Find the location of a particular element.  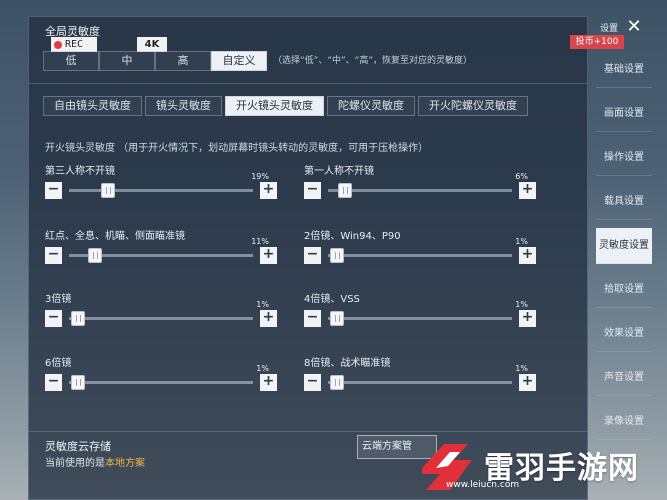

preset-hint: （选择“低”、“中”、“高”，恢复至对应的灵敏度） is located at coordinates (372, 61).